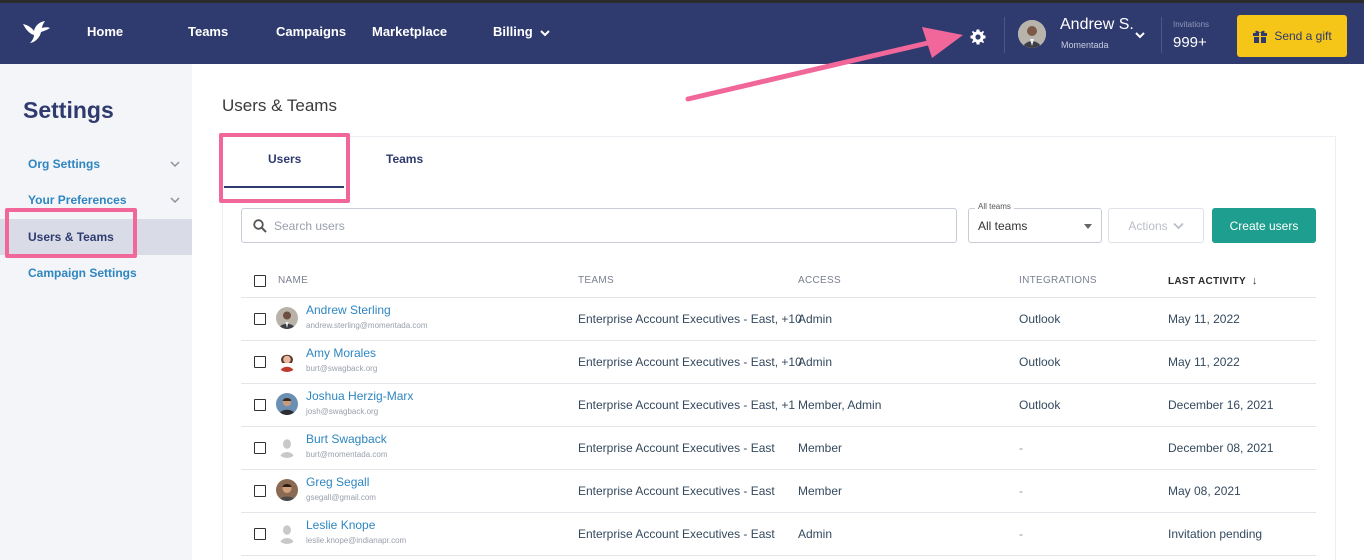 This screenshot has width=1364, height=560. I want to click on user-email: burt@momentada.com, so click(347, 454).